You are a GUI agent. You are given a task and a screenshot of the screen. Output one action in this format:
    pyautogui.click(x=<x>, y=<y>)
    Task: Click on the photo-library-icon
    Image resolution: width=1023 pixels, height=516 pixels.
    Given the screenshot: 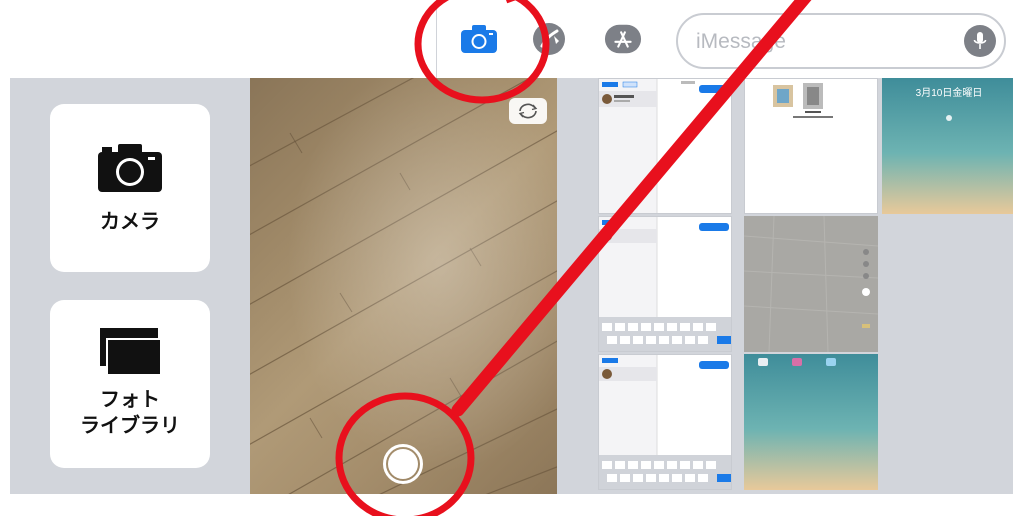 What is the action you would take?
    pyautogui.click(x=131, y=352)
    